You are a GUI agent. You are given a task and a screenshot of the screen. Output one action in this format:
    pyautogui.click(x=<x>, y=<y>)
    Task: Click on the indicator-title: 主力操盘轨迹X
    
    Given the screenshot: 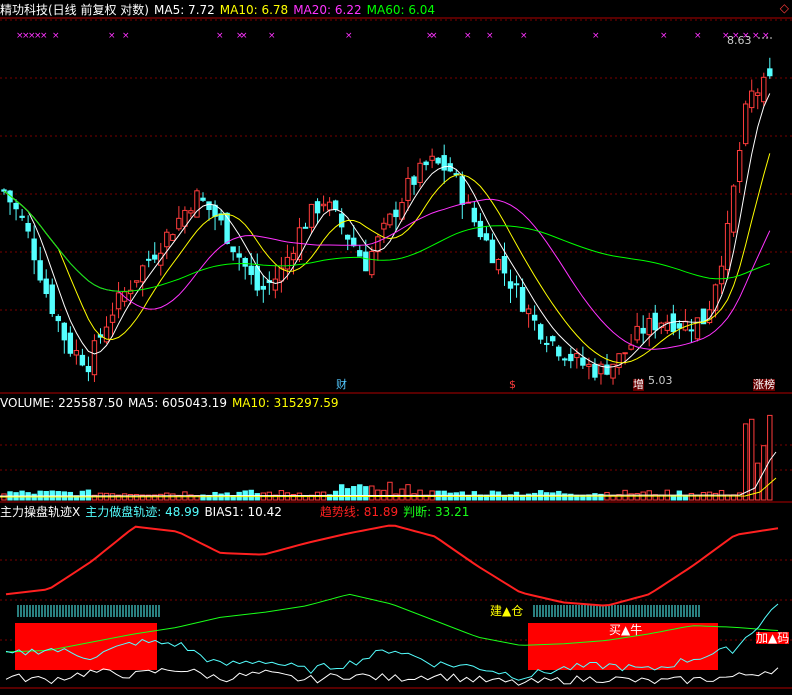 What is the action you would take?
    pyautogui.click(x=40, y=512)
    